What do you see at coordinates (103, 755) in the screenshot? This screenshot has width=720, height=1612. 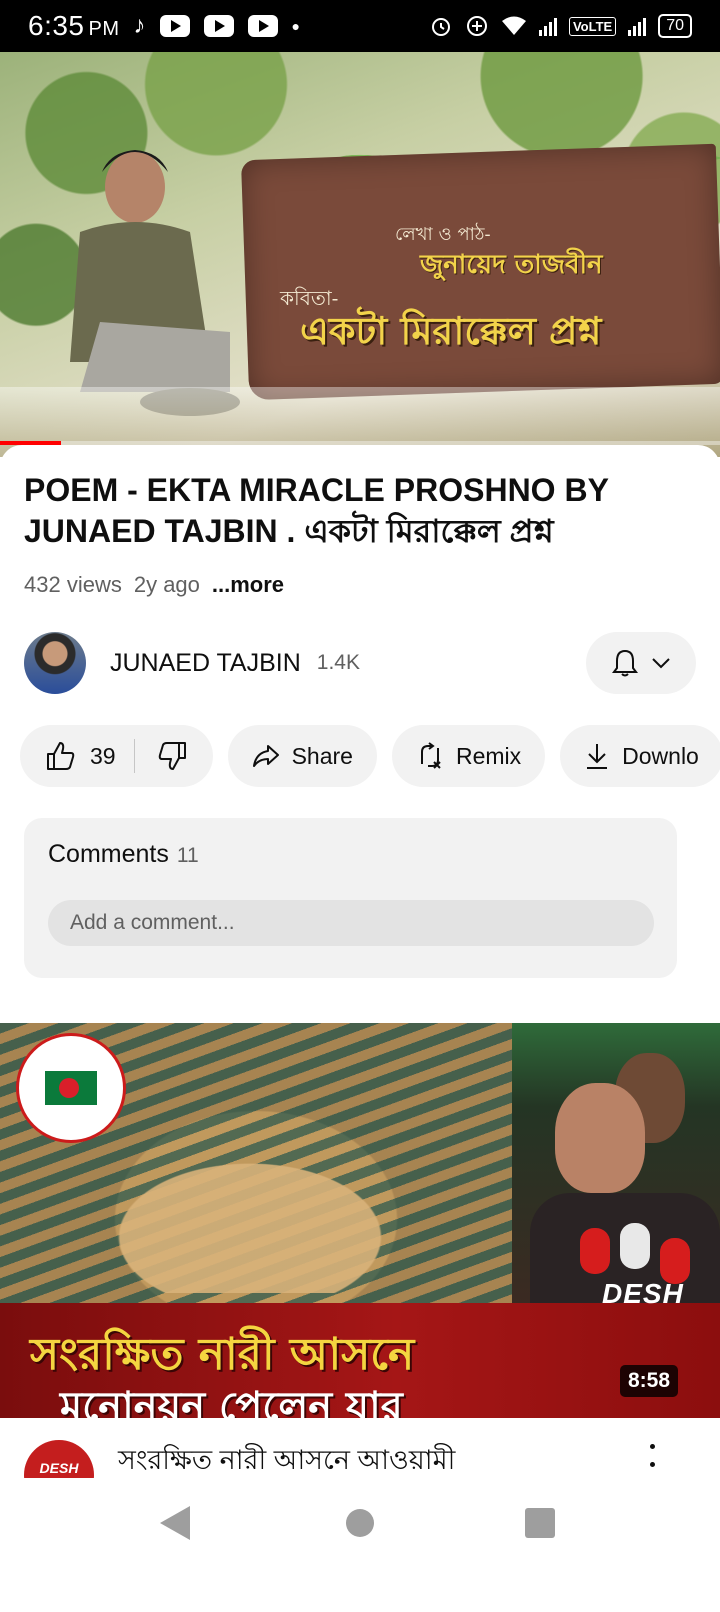 I see `like-count: 39` at bounding box center [103, 755].